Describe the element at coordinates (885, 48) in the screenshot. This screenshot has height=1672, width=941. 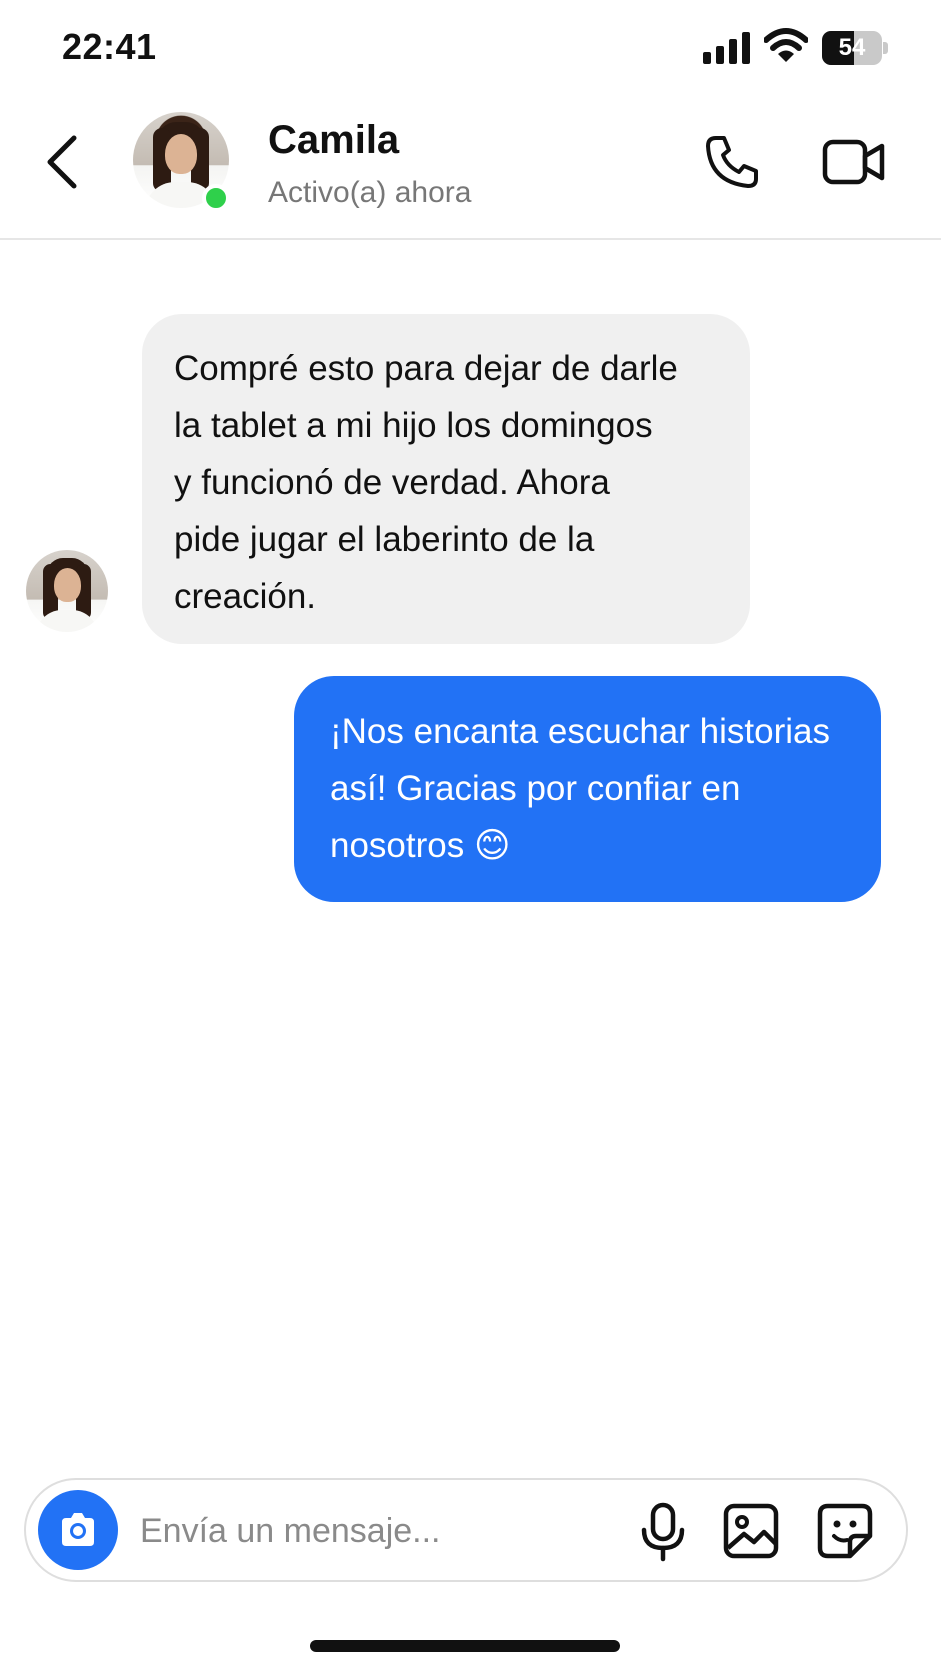
I see `battery-cap` at that location.